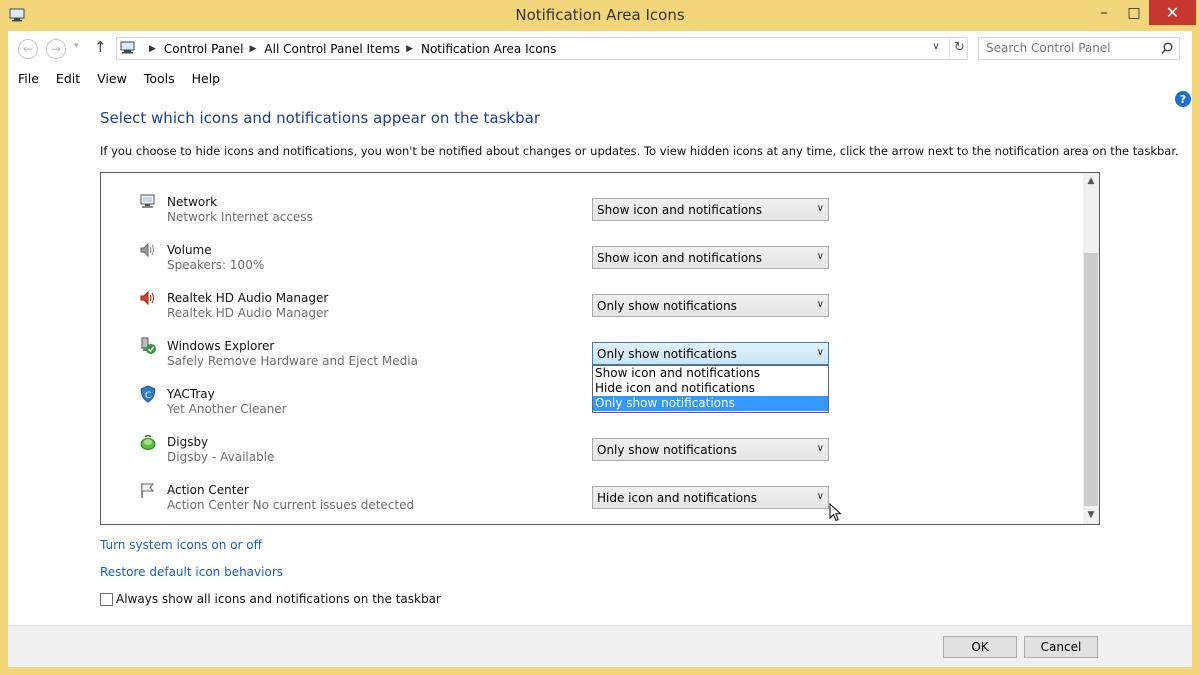 The height and width of the screenshot is (675, 1200). Describe the element at coordinates (248, 313) in the screenshot. I see `item-description: Realtek HD Audio Manager` at that location.